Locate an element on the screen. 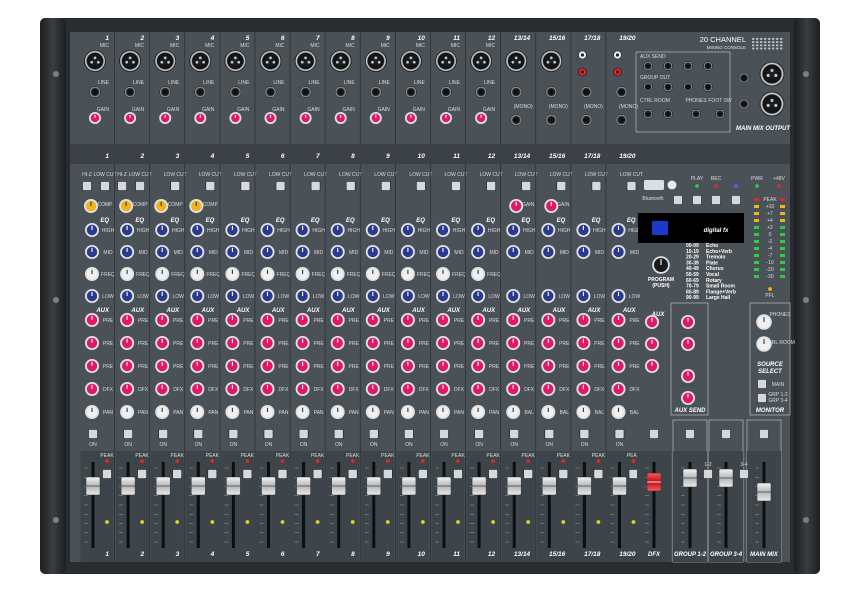  hiz-button is located at coordinates (122, 186).